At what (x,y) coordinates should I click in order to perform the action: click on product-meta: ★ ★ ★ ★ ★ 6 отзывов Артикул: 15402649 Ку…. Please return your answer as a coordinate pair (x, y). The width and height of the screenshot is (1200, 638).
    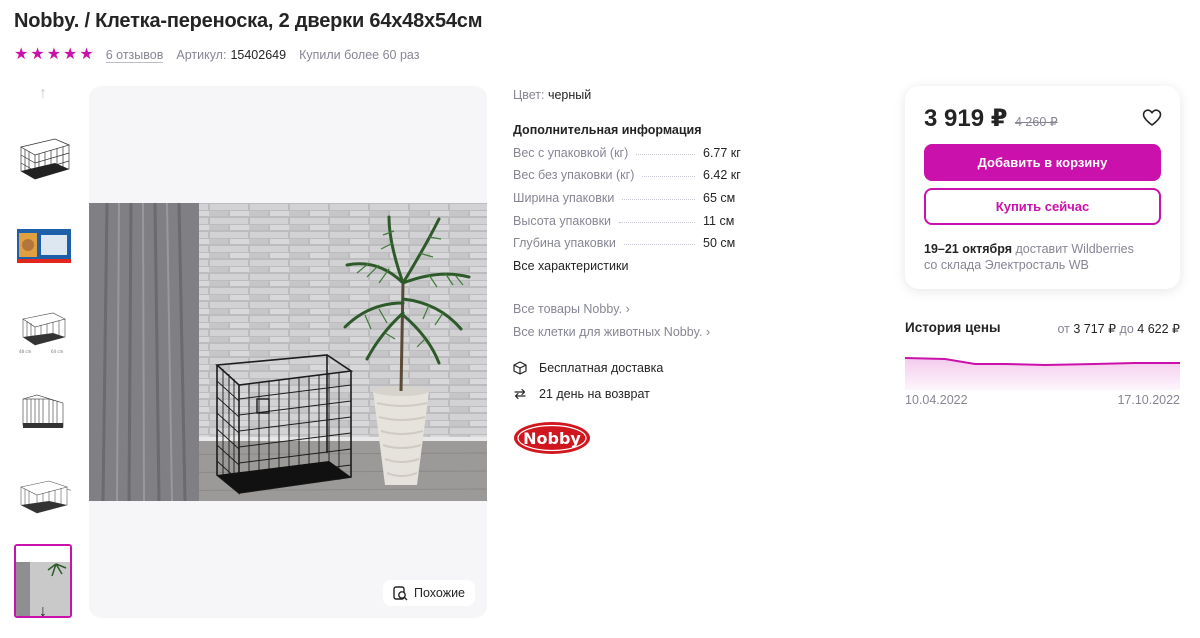
    Looking at the image, I should click on (216, 55).